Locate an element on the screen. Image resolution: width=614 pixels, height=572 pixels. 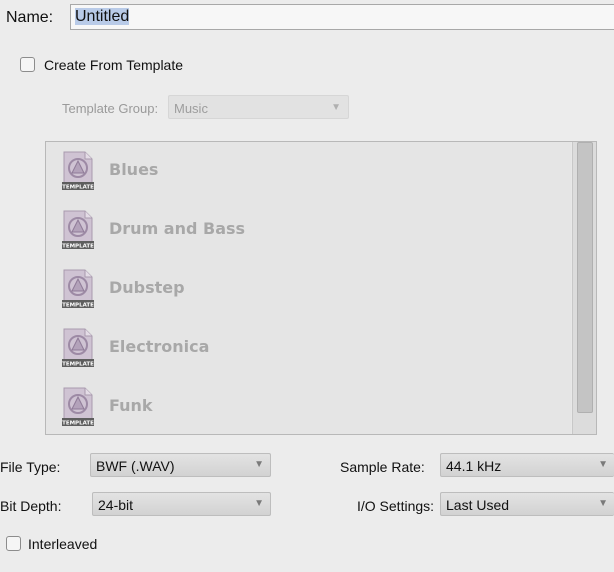
template-list-item: TEMPLATE Drum and Bass is located at coordinates (308, 231).